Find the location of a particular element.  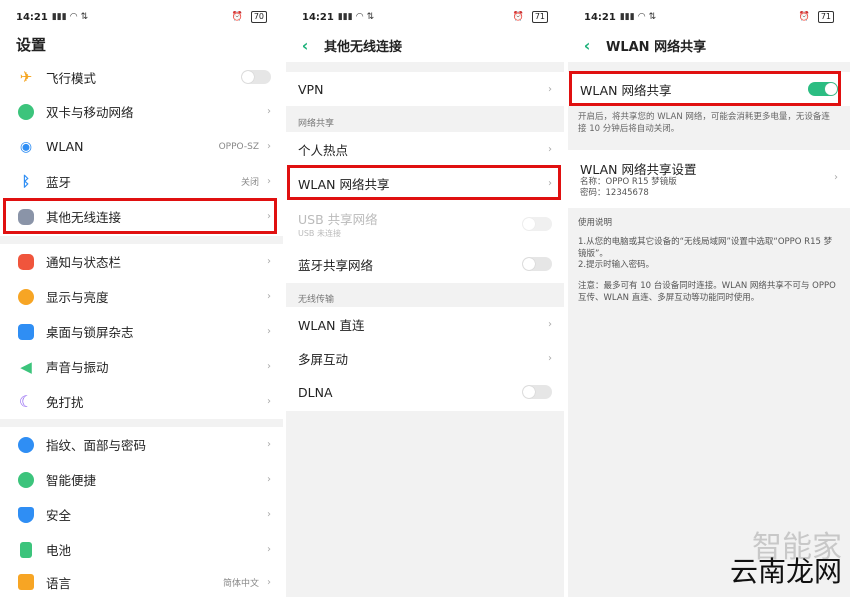

battery-indicator: 70 is located at coordinates (258, 17).